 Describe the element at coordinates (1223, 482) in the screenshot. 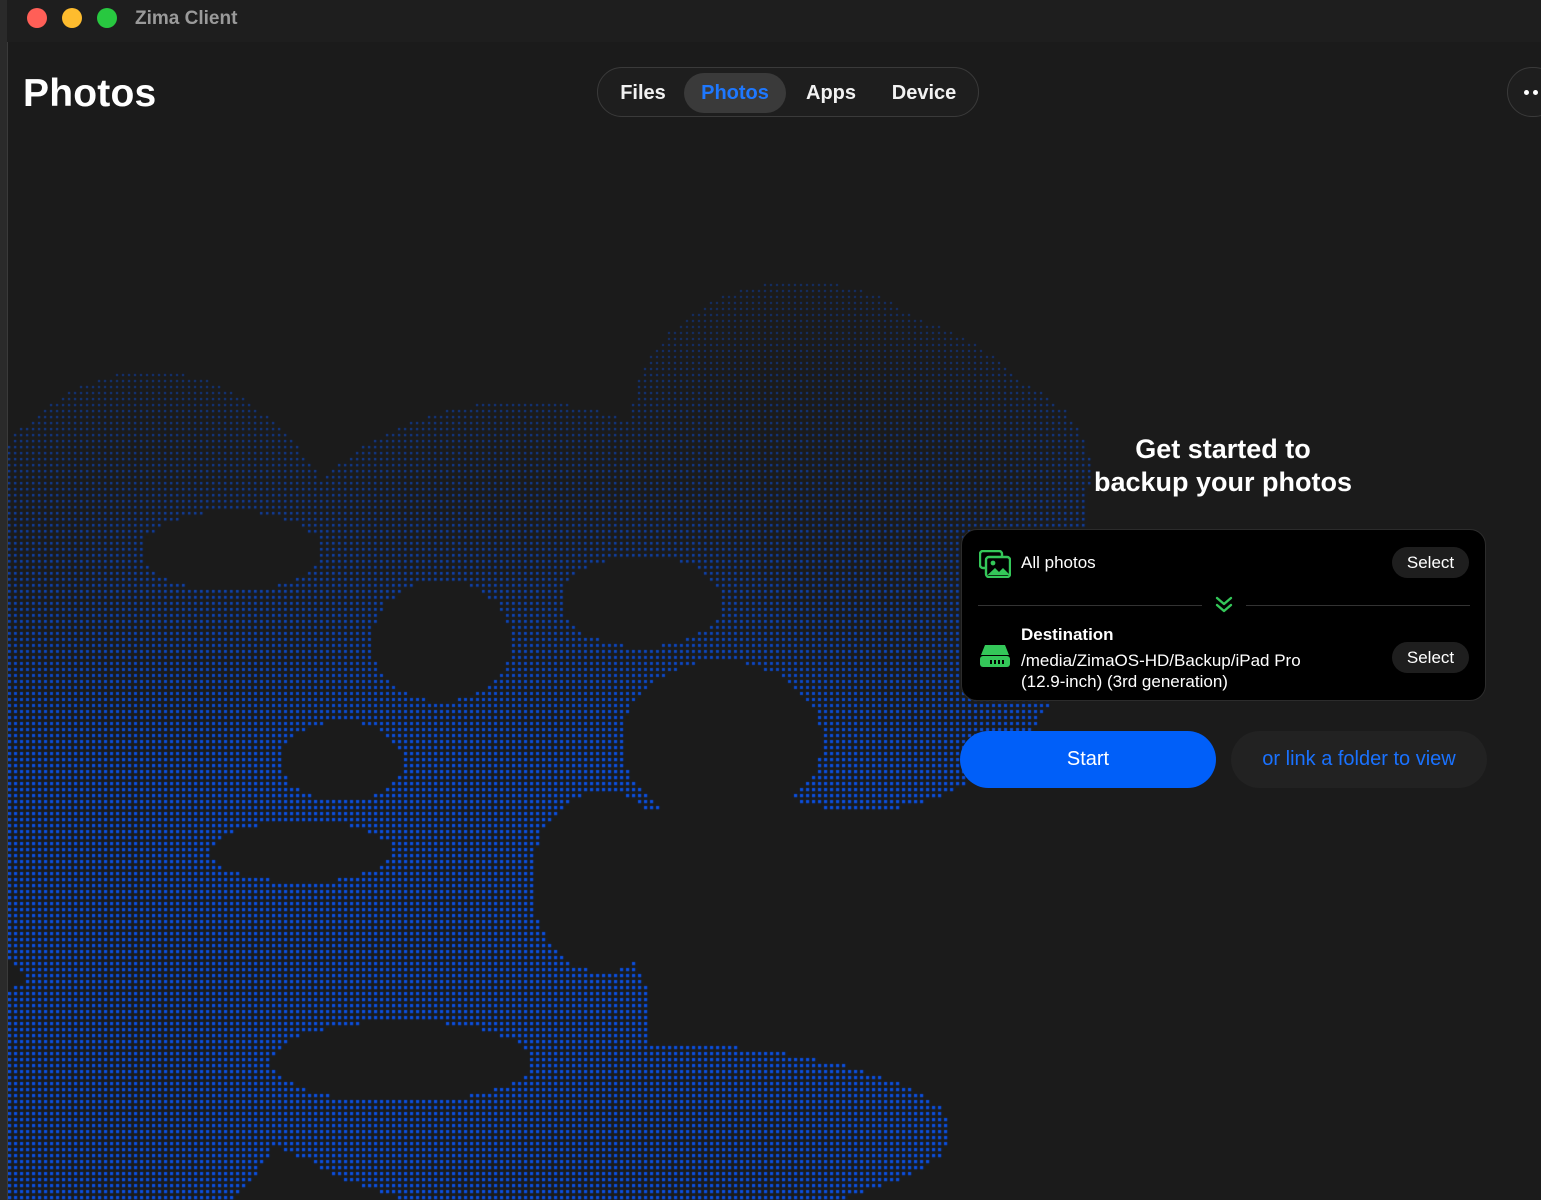

I see `headline-line-2: backup your photos` at that location.